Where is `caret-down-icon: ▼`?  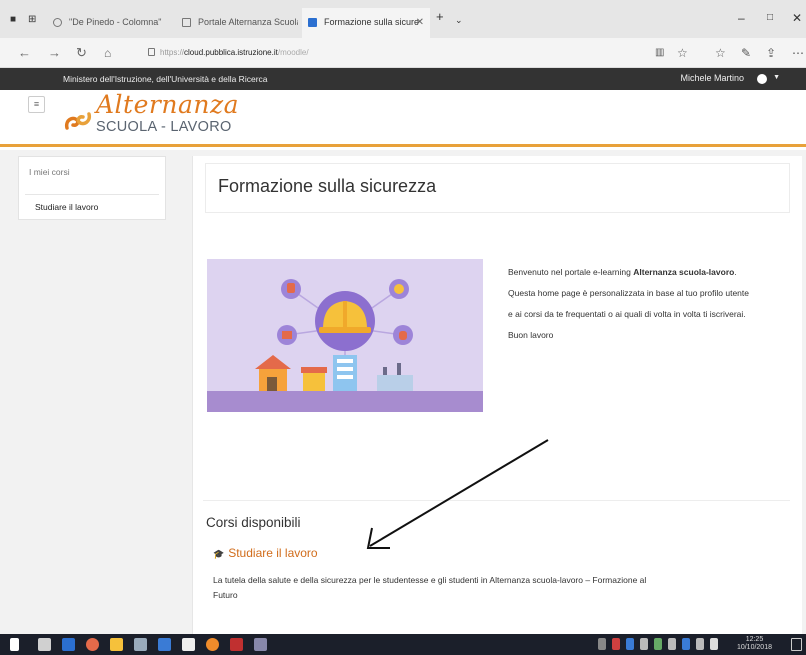 caret-down-icon: ▼ is located at coordinates (776, 77).